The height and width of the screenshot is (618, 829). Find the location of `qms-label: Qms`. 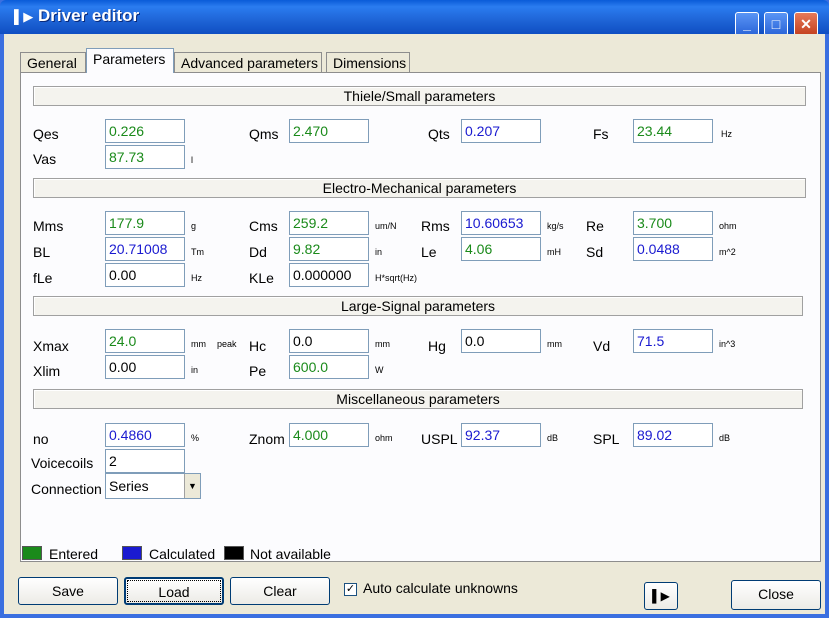

qms-label: Qms is located at coordinates (264, 134).